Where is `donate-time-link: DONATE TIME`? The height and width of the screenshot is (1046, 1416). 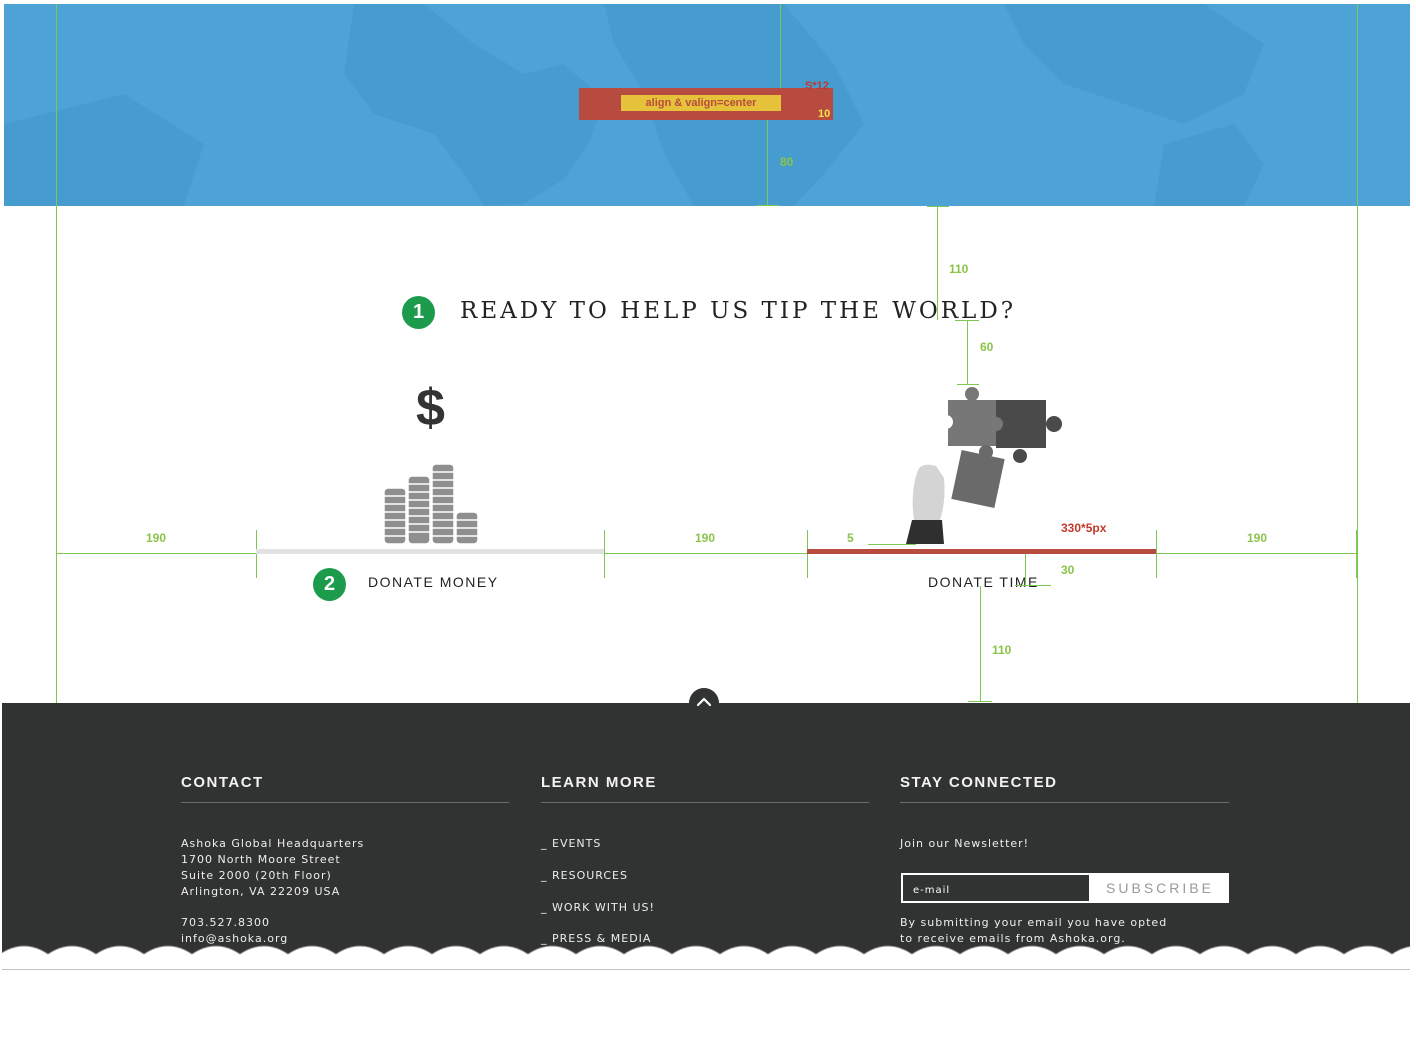 donate-time-link: DONATE TIME is located at coordinates (983, 582).